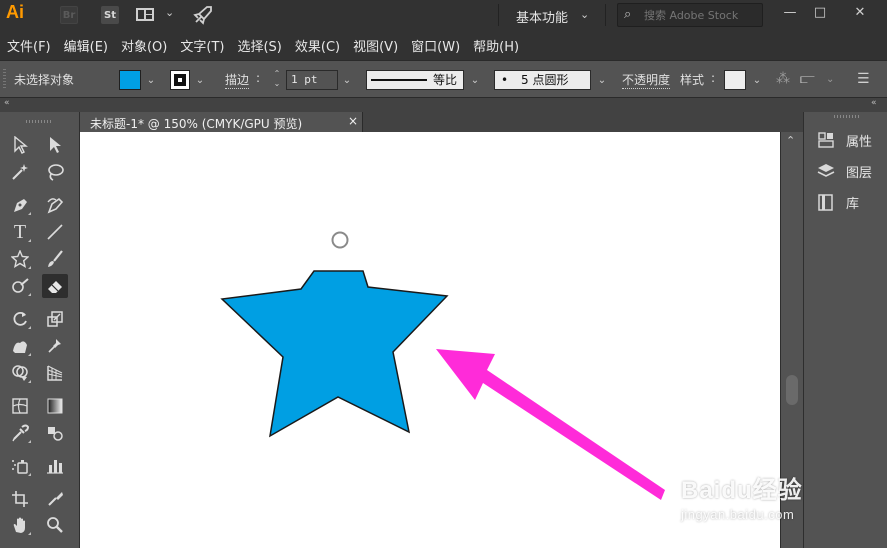  I want to click on brush-dropdown-chevron-icon: ⌄, so click(602, 80).